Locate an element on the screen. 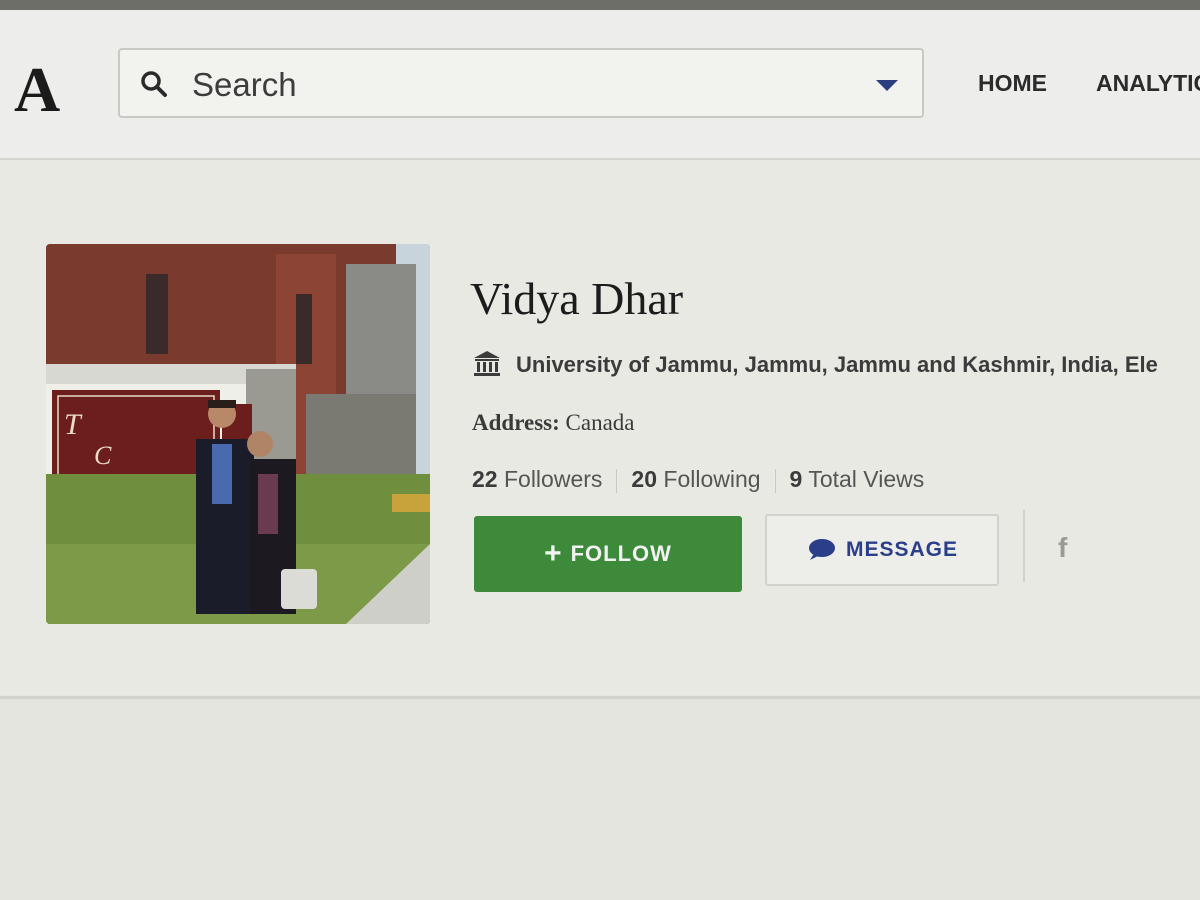  search-input: Search is located at coordinates (244, 85).